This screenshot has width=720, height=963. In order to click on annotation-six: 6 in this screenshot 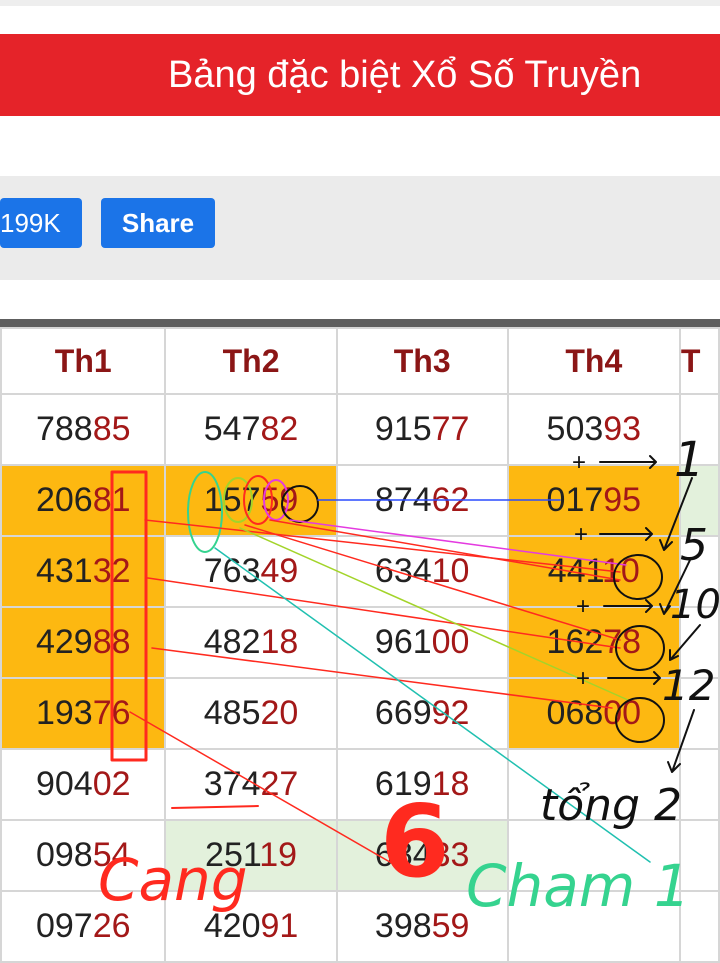, I will do `click(415, 841)`.